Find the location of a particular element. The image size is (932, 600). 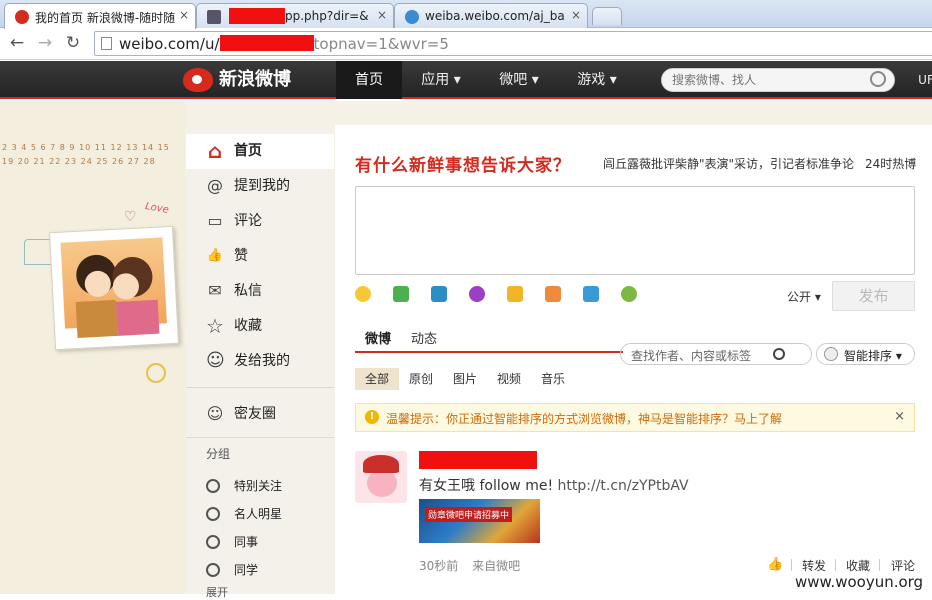

weibo-top-nav: 新浪微博 首页 应用 ▾ 微吧 ▾ 游戏 ▾ UF is located at coordinates (466, 80).